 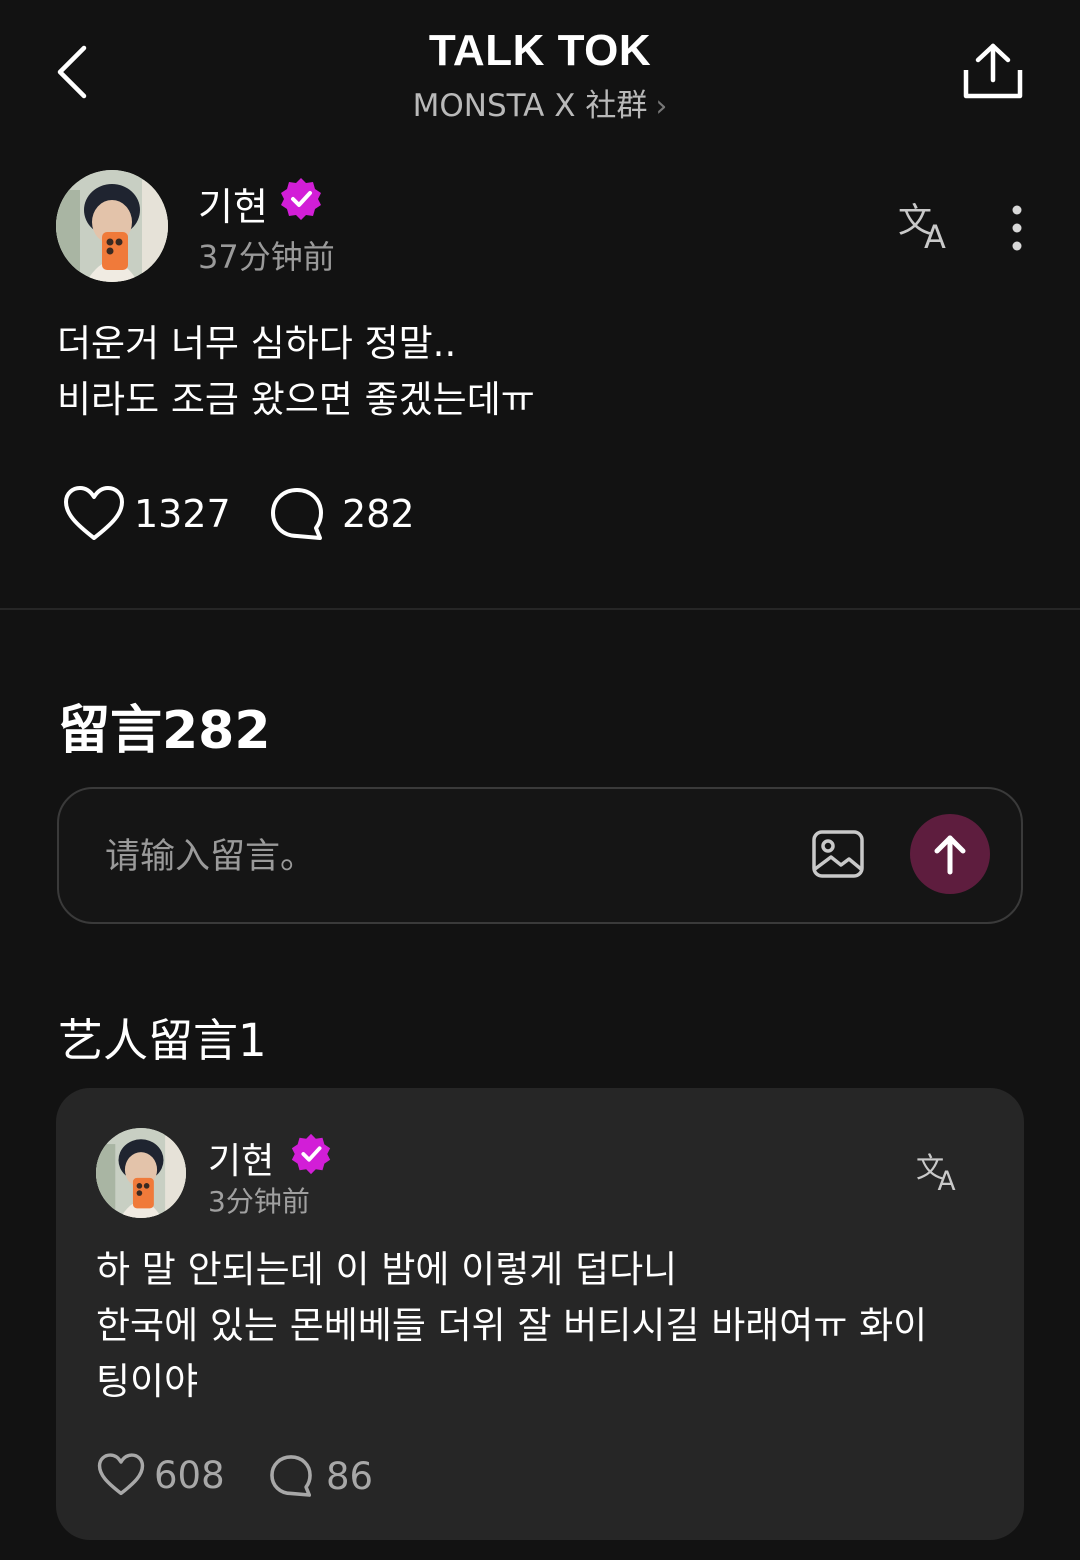 I want to click on comment-timestamp: 3分钟前, so click(x=259, y=1201).